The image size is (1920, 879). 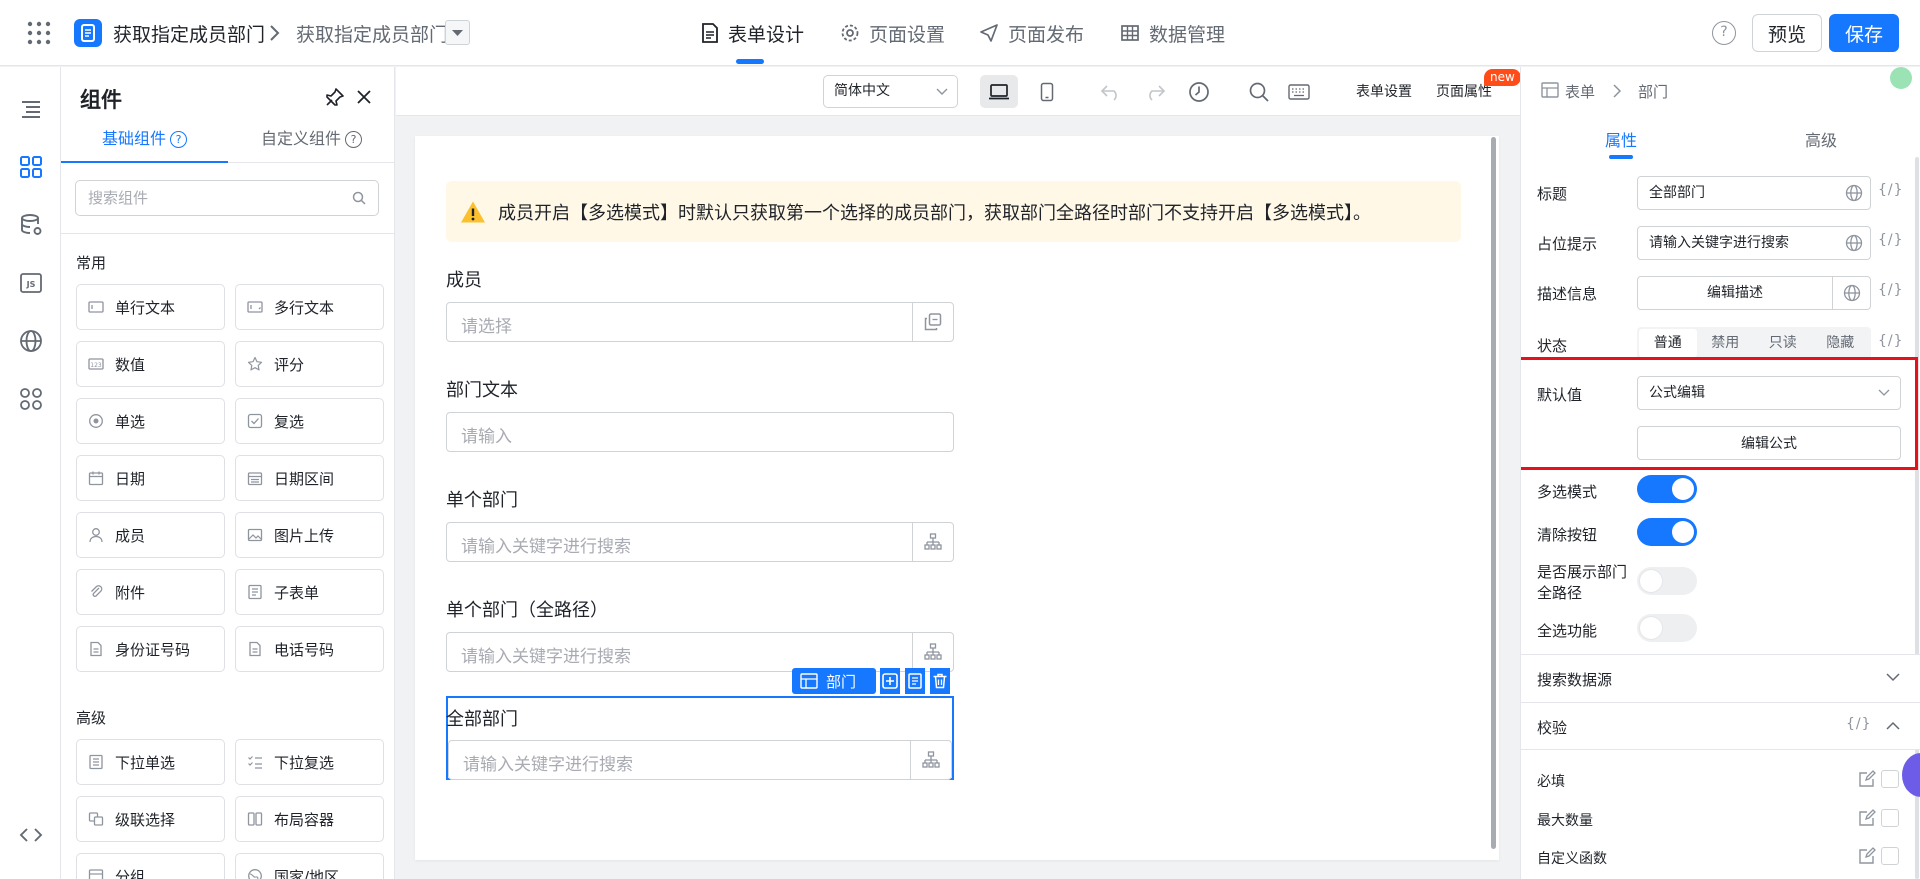 What do you see at coordinates (1890, 818) in the screenshot?
I see `max-count-checkbox` at bounding box center [1890, 818].